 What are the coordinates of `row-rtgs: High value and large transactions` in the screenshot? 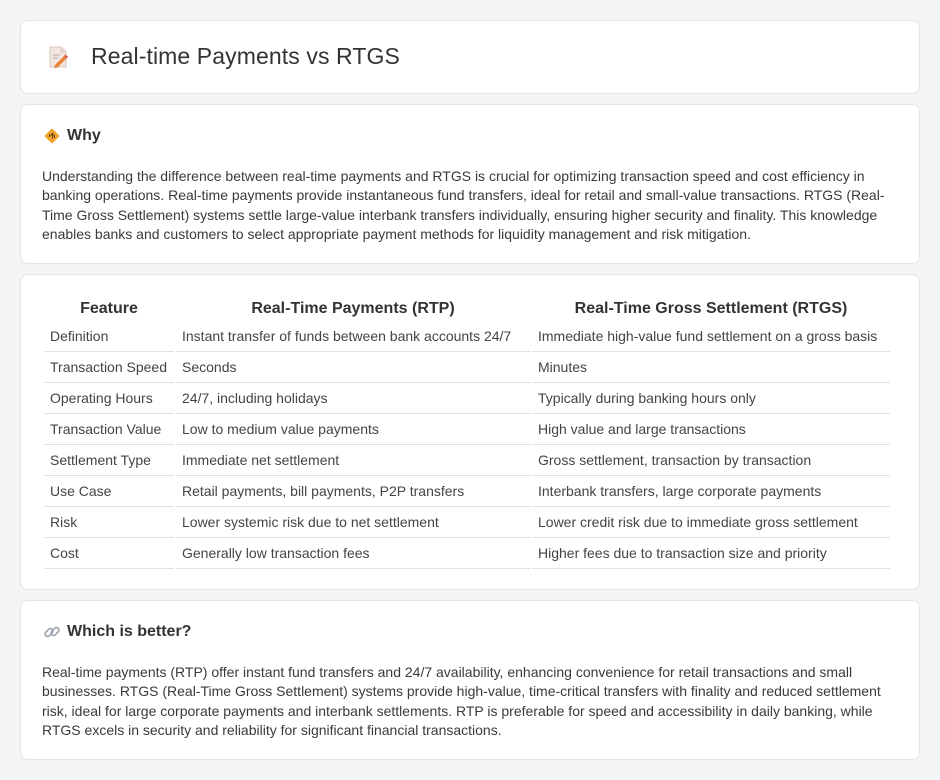 It's located at (711, 429).